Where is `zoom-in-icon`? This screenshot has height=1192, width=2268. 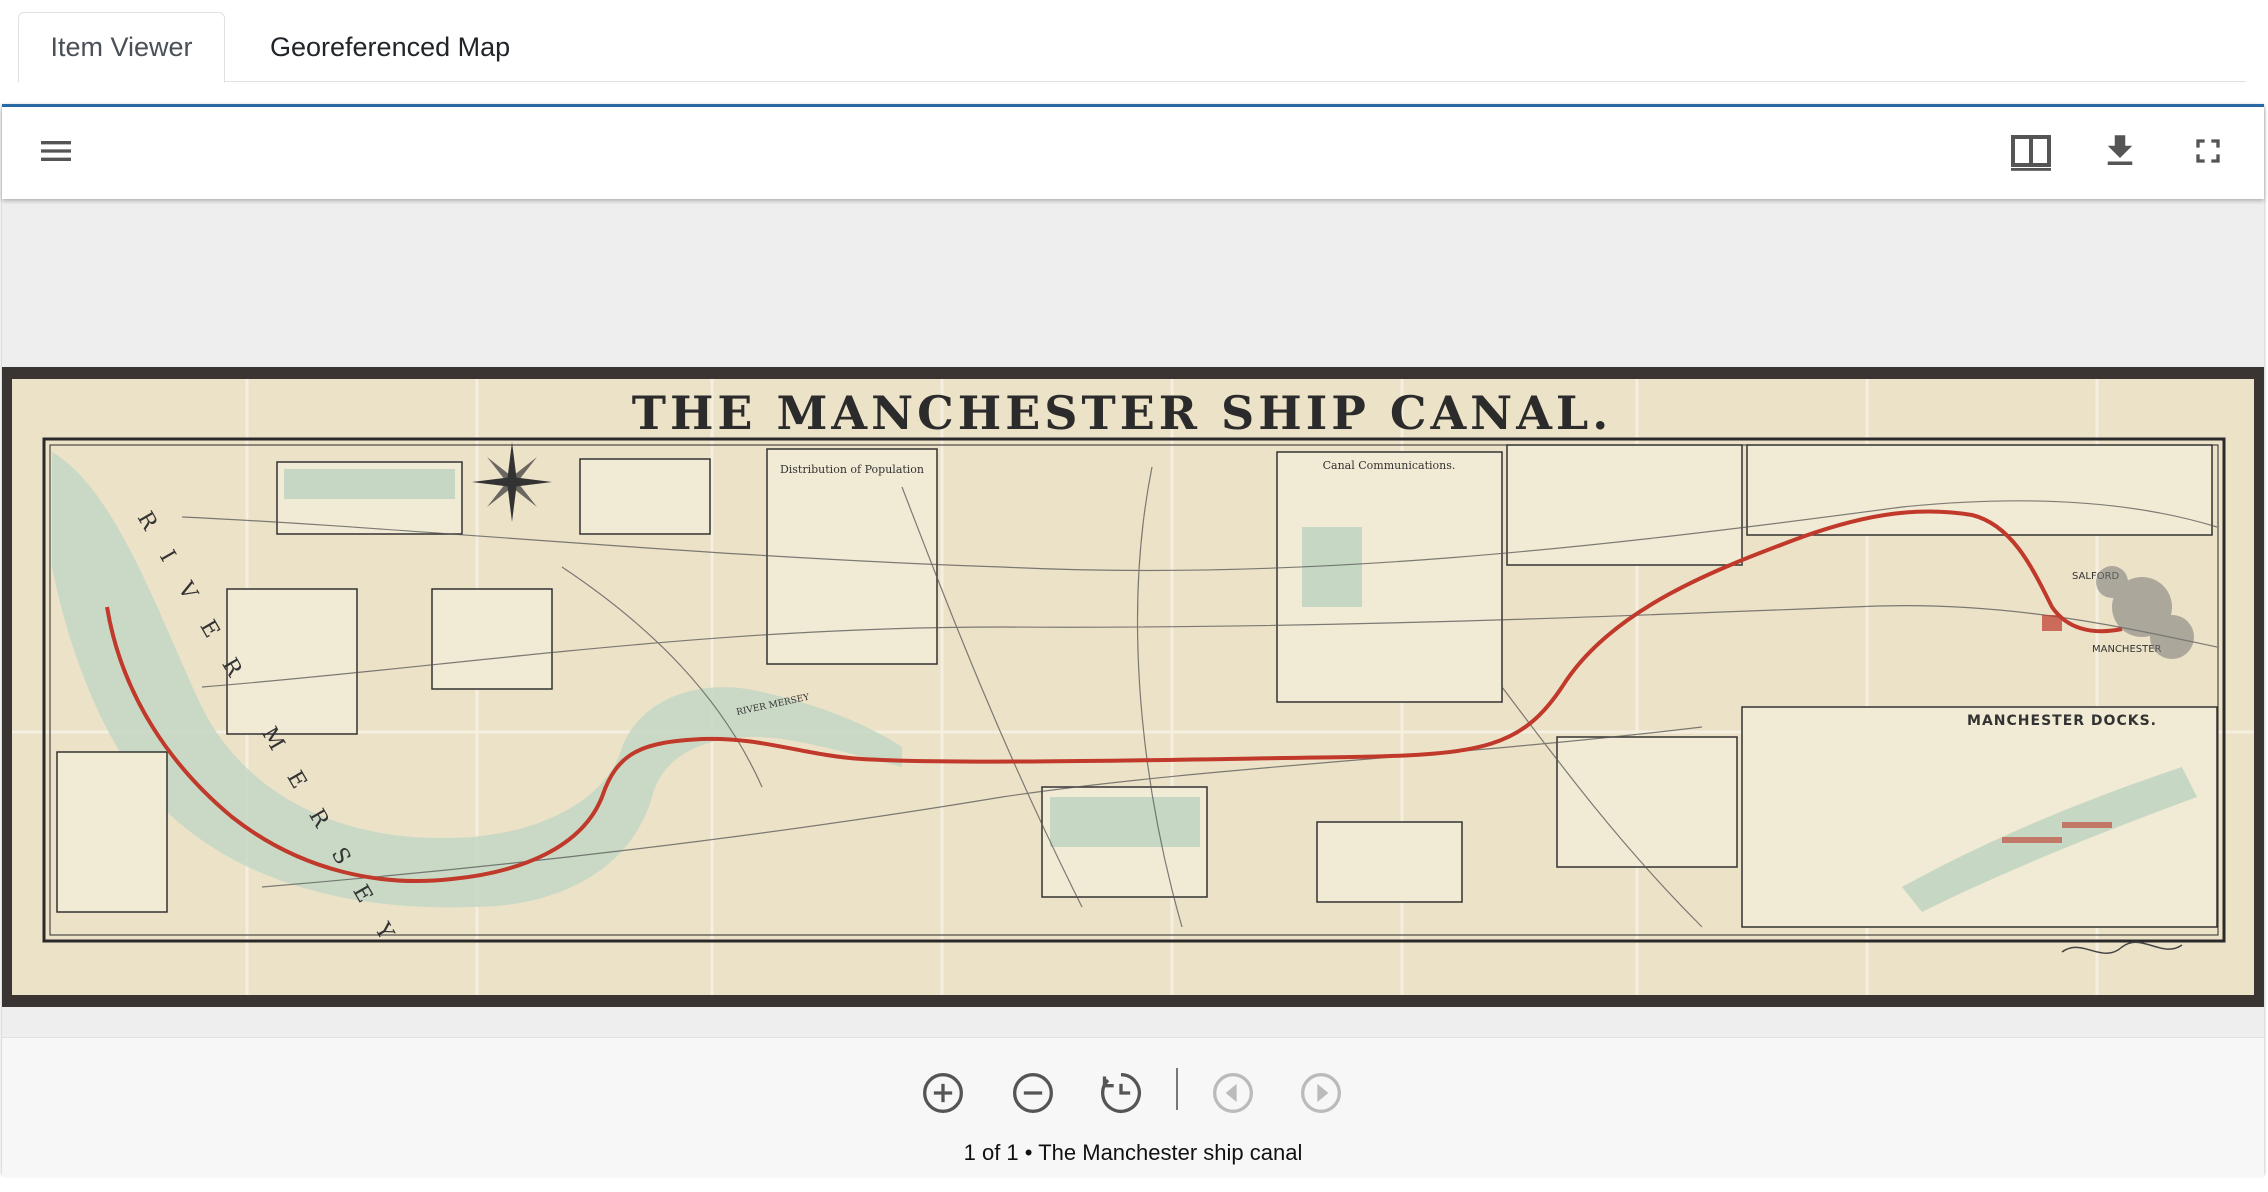
zoom-in-icon is located at coordinates (943, 1093).